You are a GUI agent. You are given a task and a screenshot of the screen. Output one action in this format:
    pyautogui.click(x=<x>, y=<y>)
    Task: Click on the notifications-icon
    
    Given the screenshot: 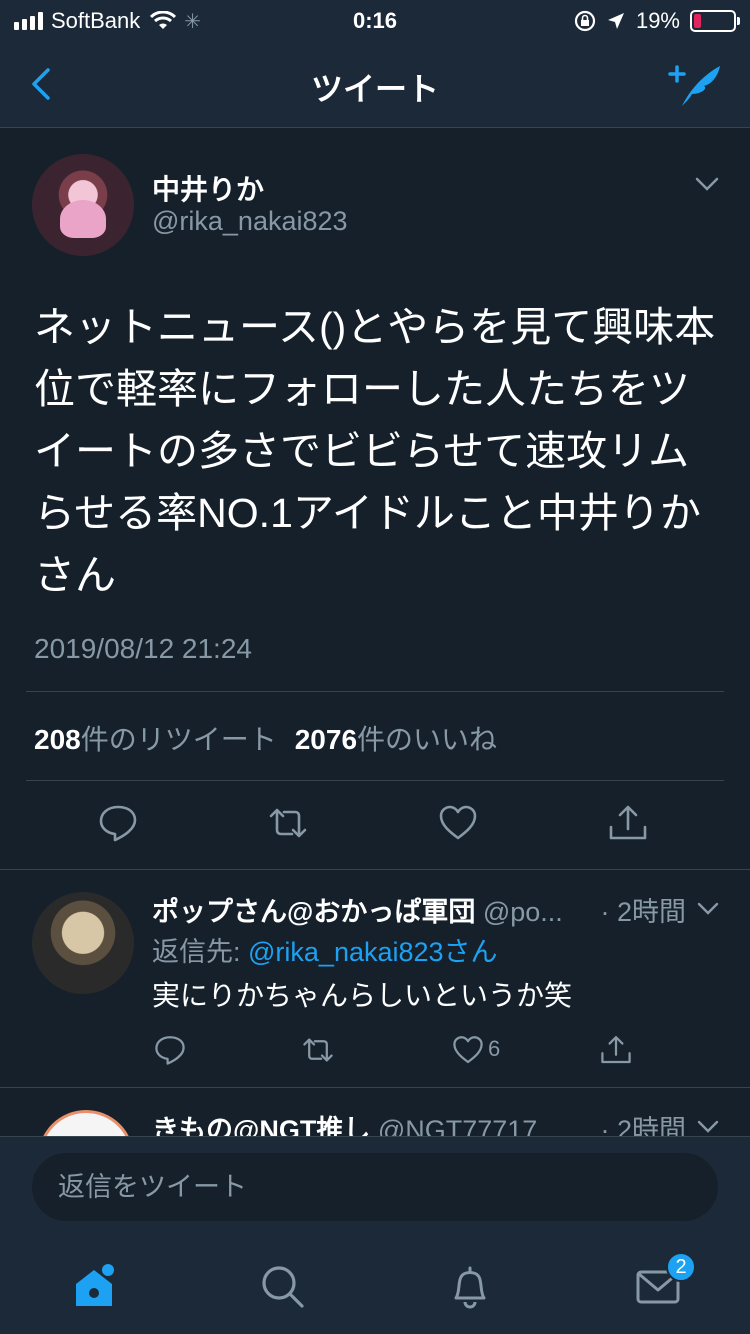 What is the action you would take?
    pyautogui.click(x=470, y=1286)
    